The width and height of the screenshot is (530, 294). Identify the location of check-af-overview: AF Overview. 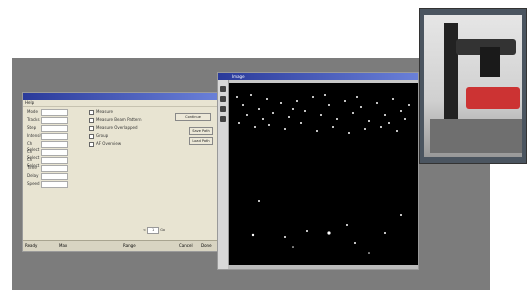
(105, 144).